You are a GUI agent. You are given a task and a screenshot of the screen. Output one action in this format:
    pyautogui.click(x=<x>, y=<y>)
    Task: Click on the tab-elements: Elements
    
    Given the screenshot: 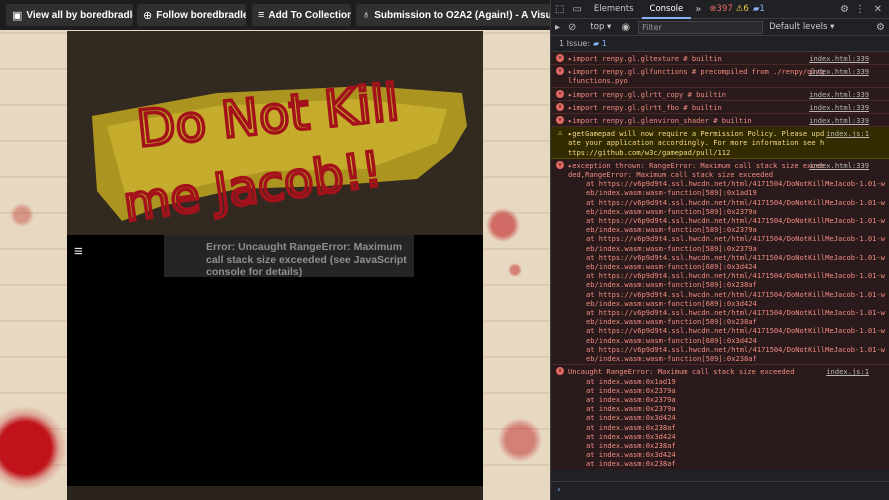 What is the action you would take?
    pyautogui.click(x=614, y=9)
    